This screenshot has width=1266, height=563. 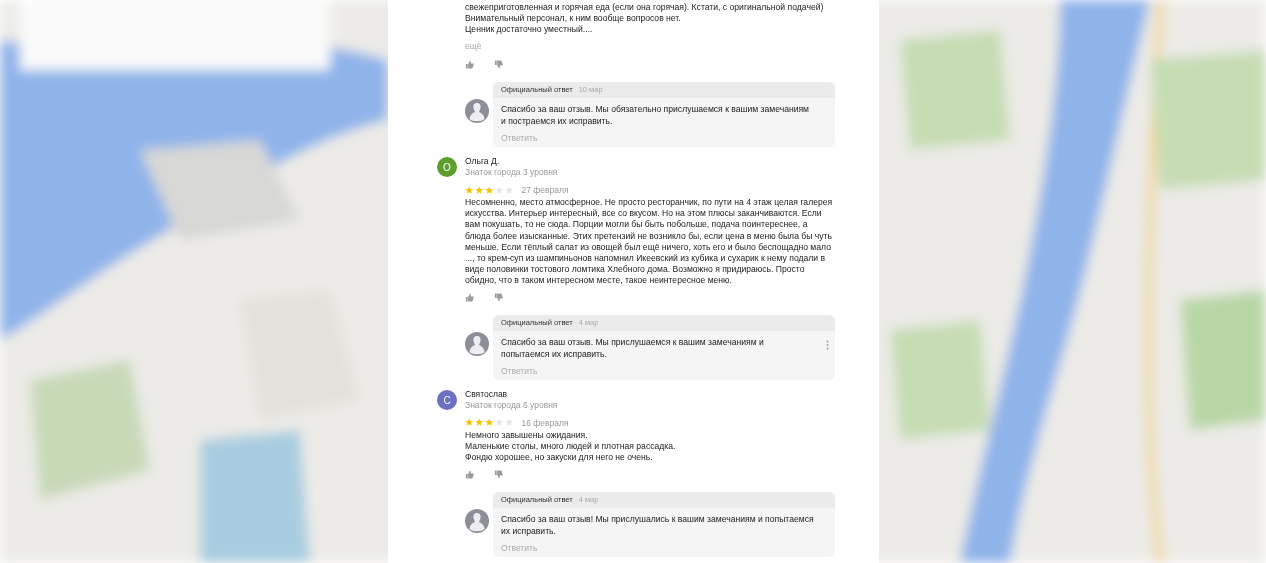 What do you see at coordinates (827, 345) in the screenshot?
I see `more-menu-icon` at bounding box center [827, 345].